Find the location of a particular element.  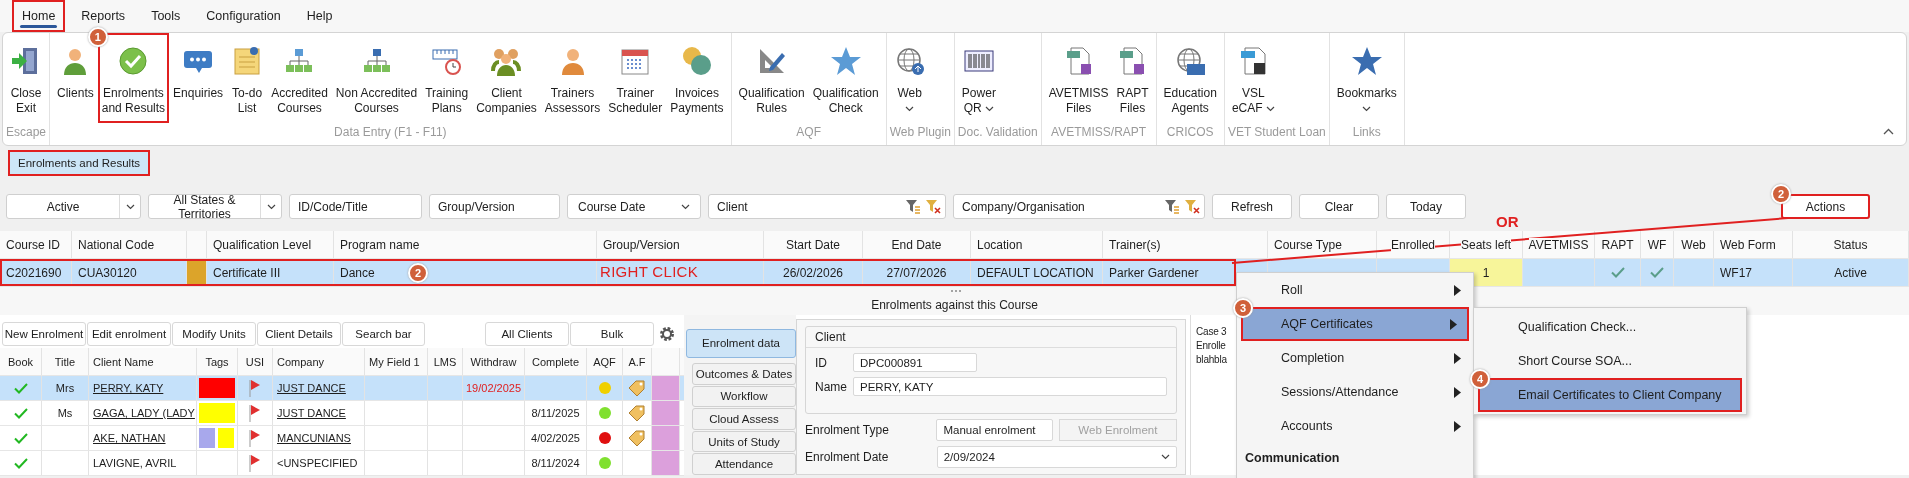

menu-tab: Tools is located at coordinates (166, 16).